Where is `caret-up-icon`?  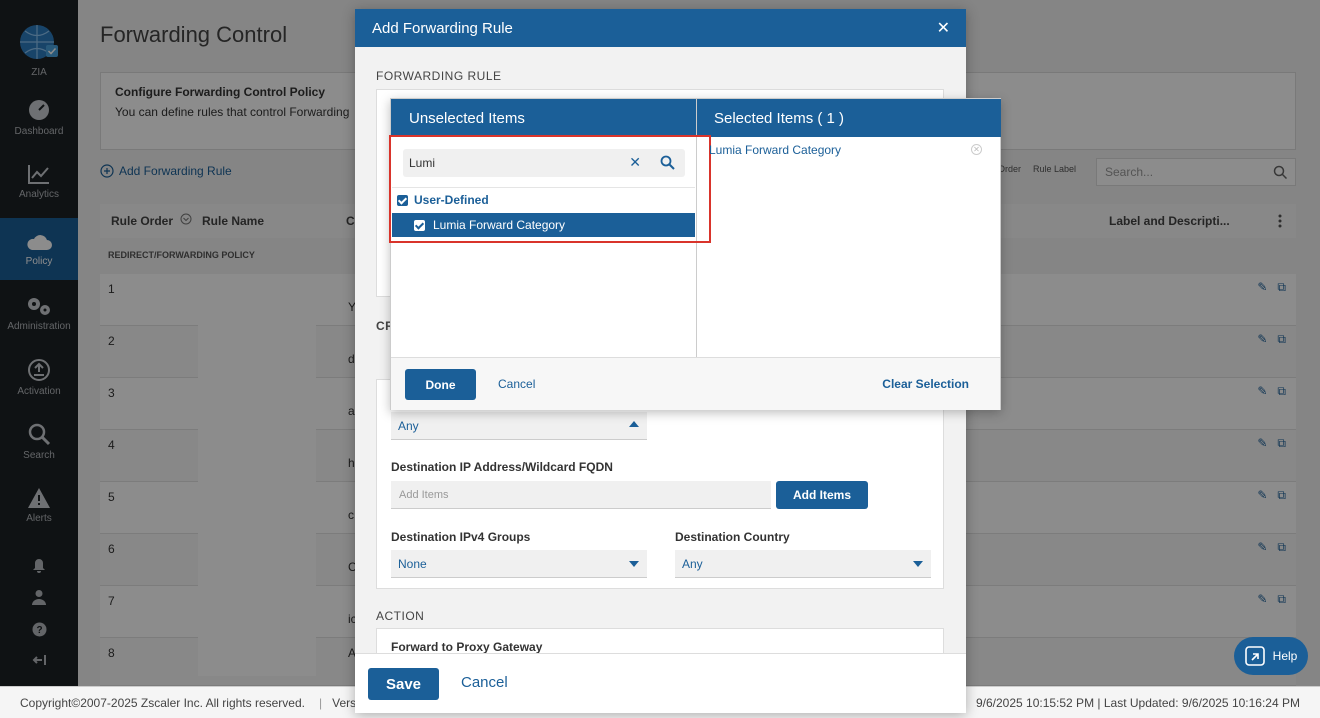
caret-up-icon is located at coordinates (634, 424).